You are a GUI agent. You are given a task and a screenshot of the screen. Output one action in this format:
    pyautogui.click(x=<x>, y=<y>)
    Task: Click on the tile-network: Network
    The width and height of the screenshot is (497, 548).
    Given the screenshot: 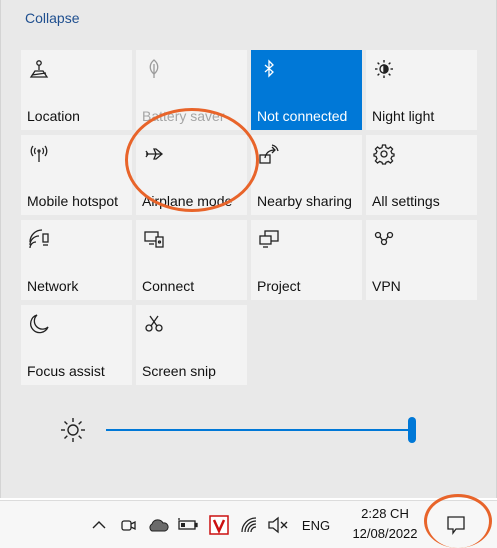 What is the action you would take?
    pyautogui.click(x=76, y=260)
    